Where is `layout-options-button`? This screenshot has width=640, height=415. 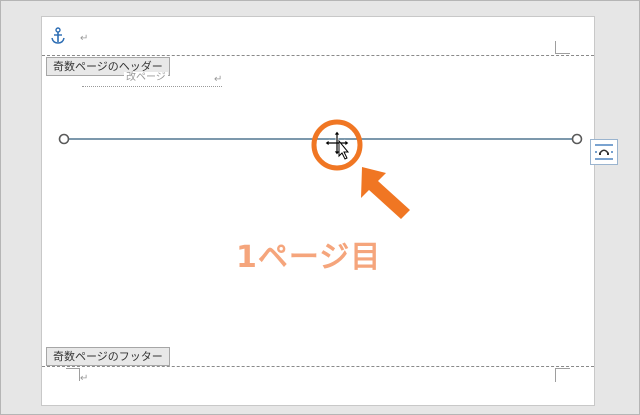 layout-options-button is located at coordinates (604, 152).